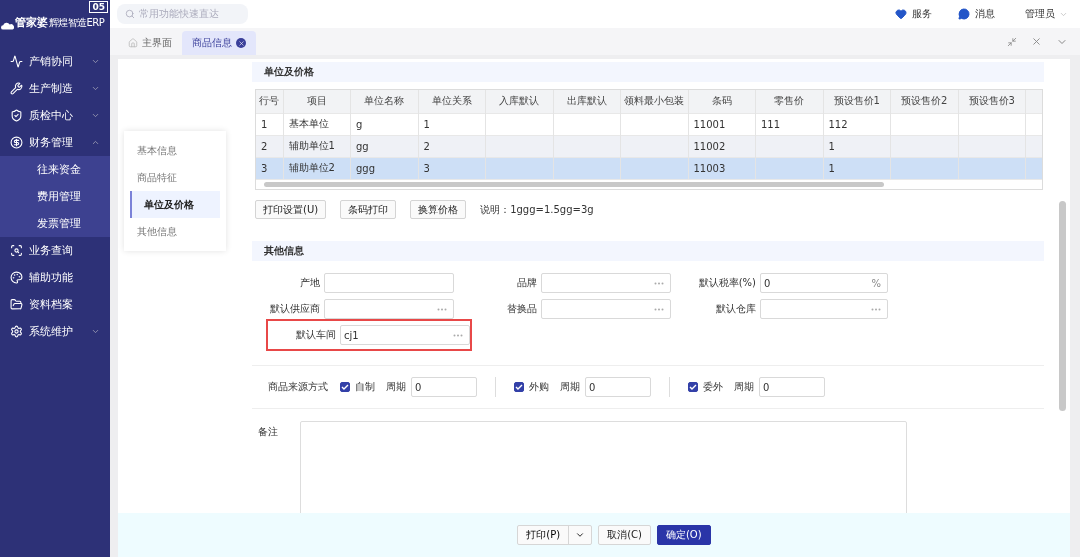 Image resolution: width=1080 pixels, height=557 pixels. What do you see at coordinates (16, 331) in the screenshot?
I see `gear-icon` at bounding box center [16, 331].